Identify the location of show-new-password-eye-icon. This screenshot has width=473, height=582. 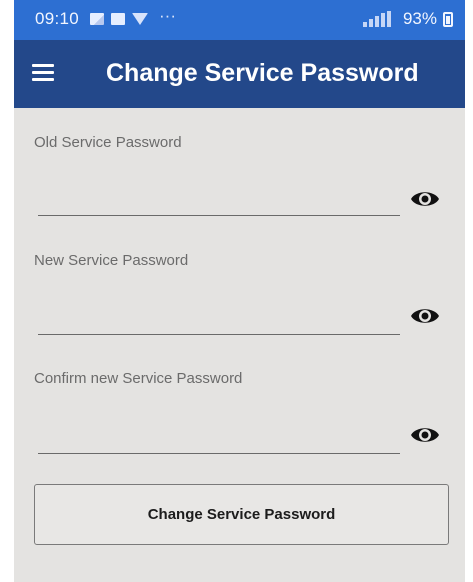
(425, 316).